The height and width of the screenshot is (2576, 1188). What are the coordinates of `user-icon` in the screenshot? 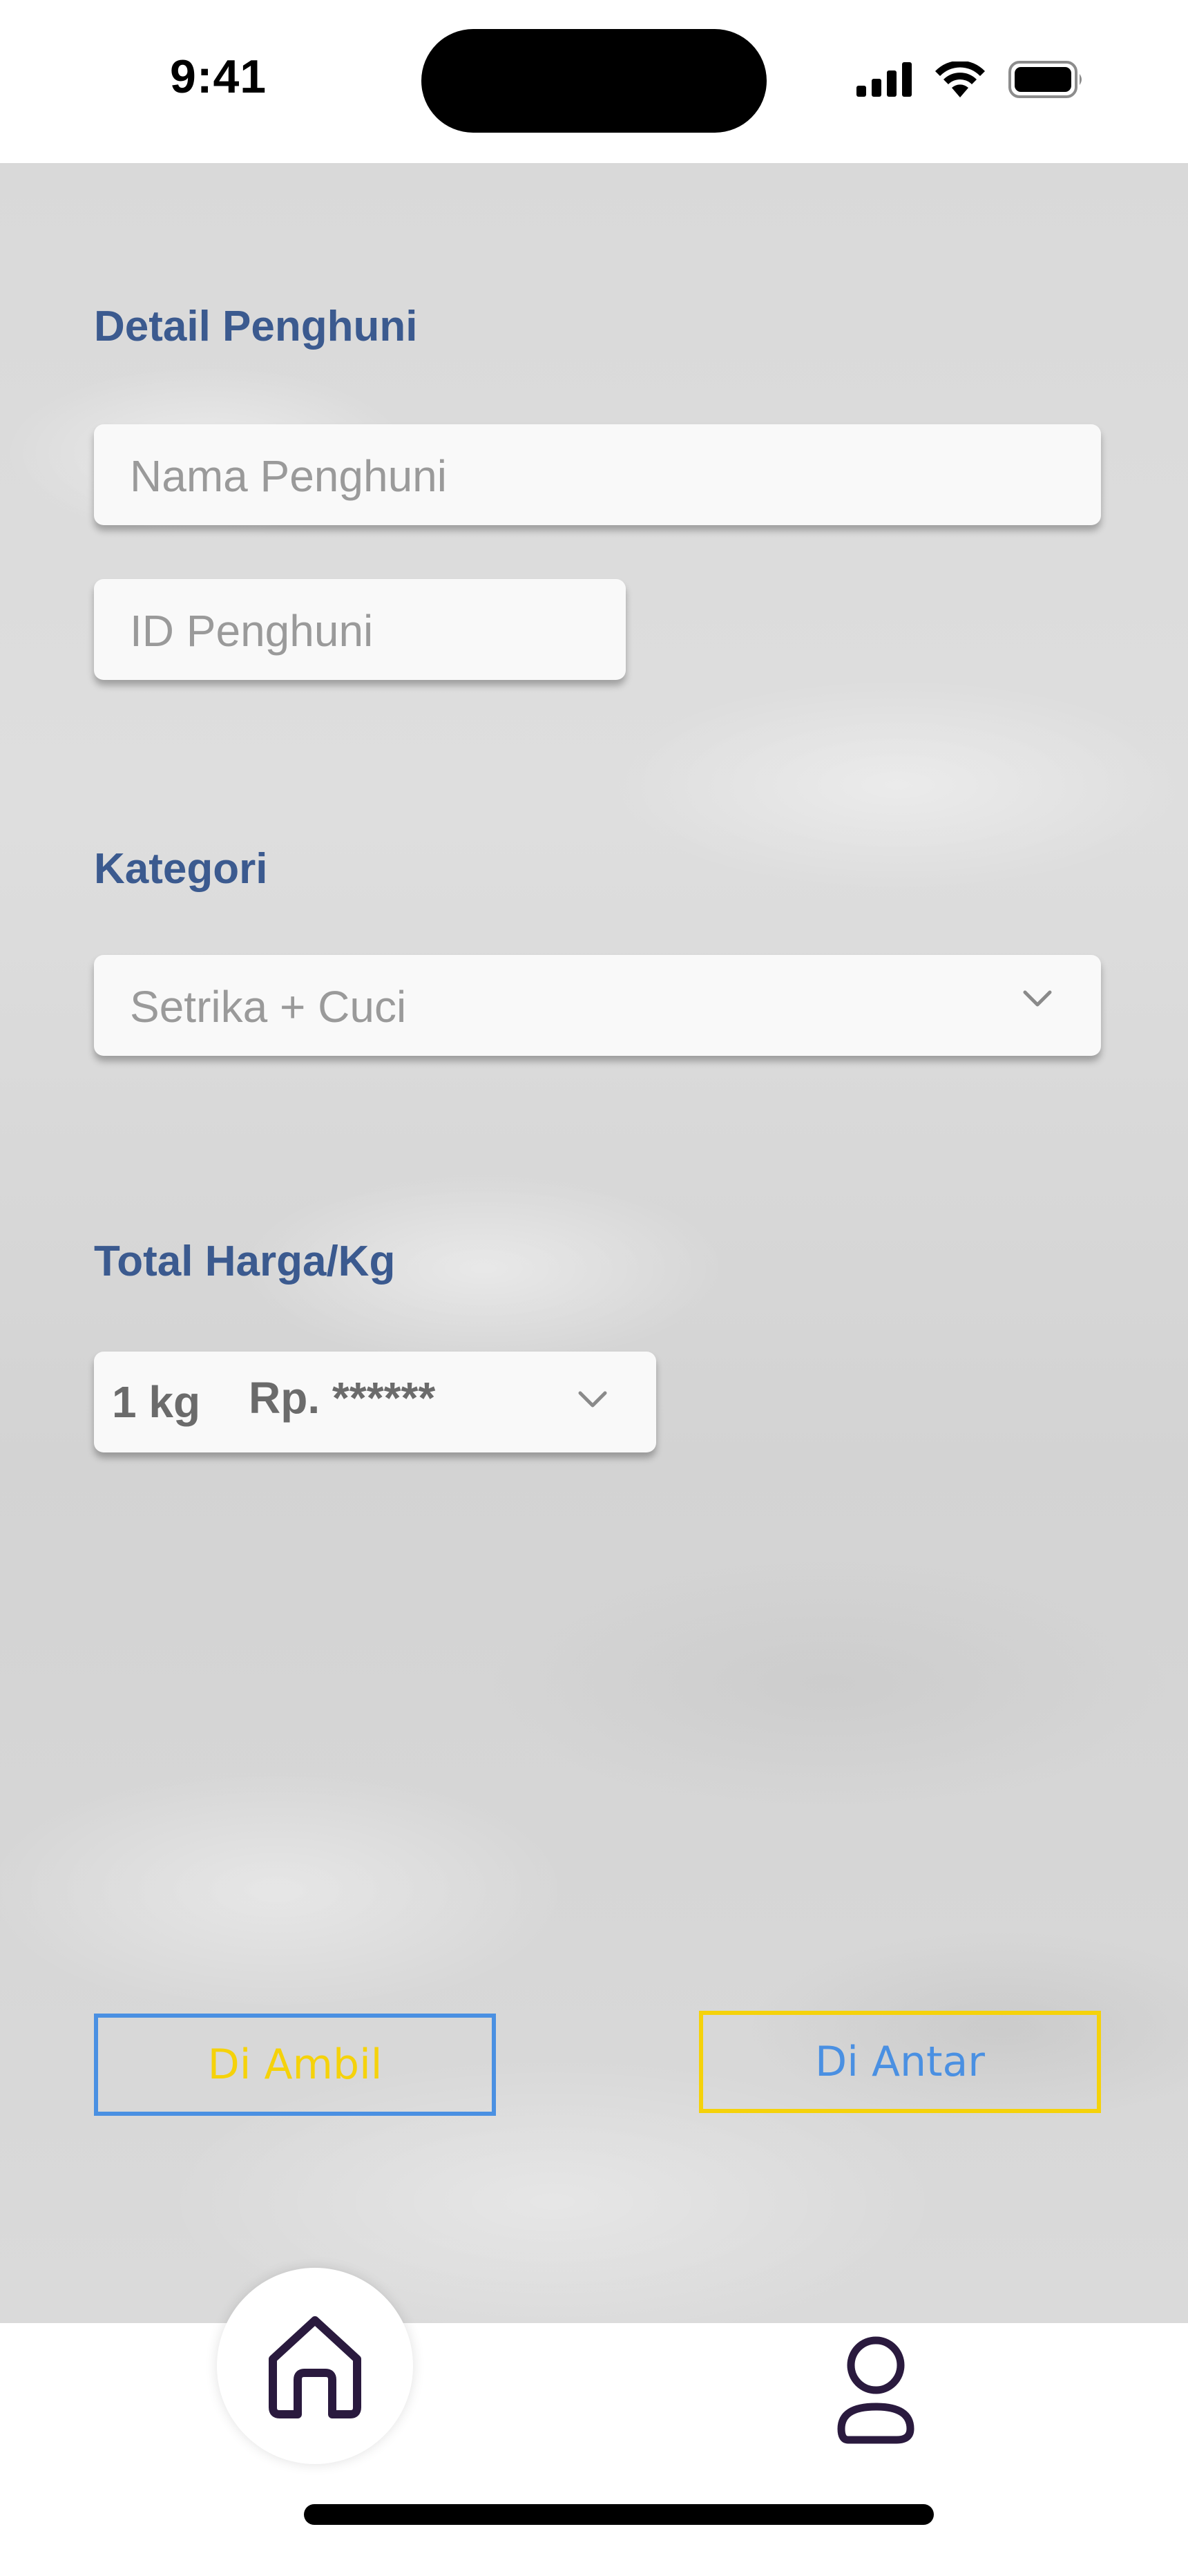 It's located at (875, 2390).